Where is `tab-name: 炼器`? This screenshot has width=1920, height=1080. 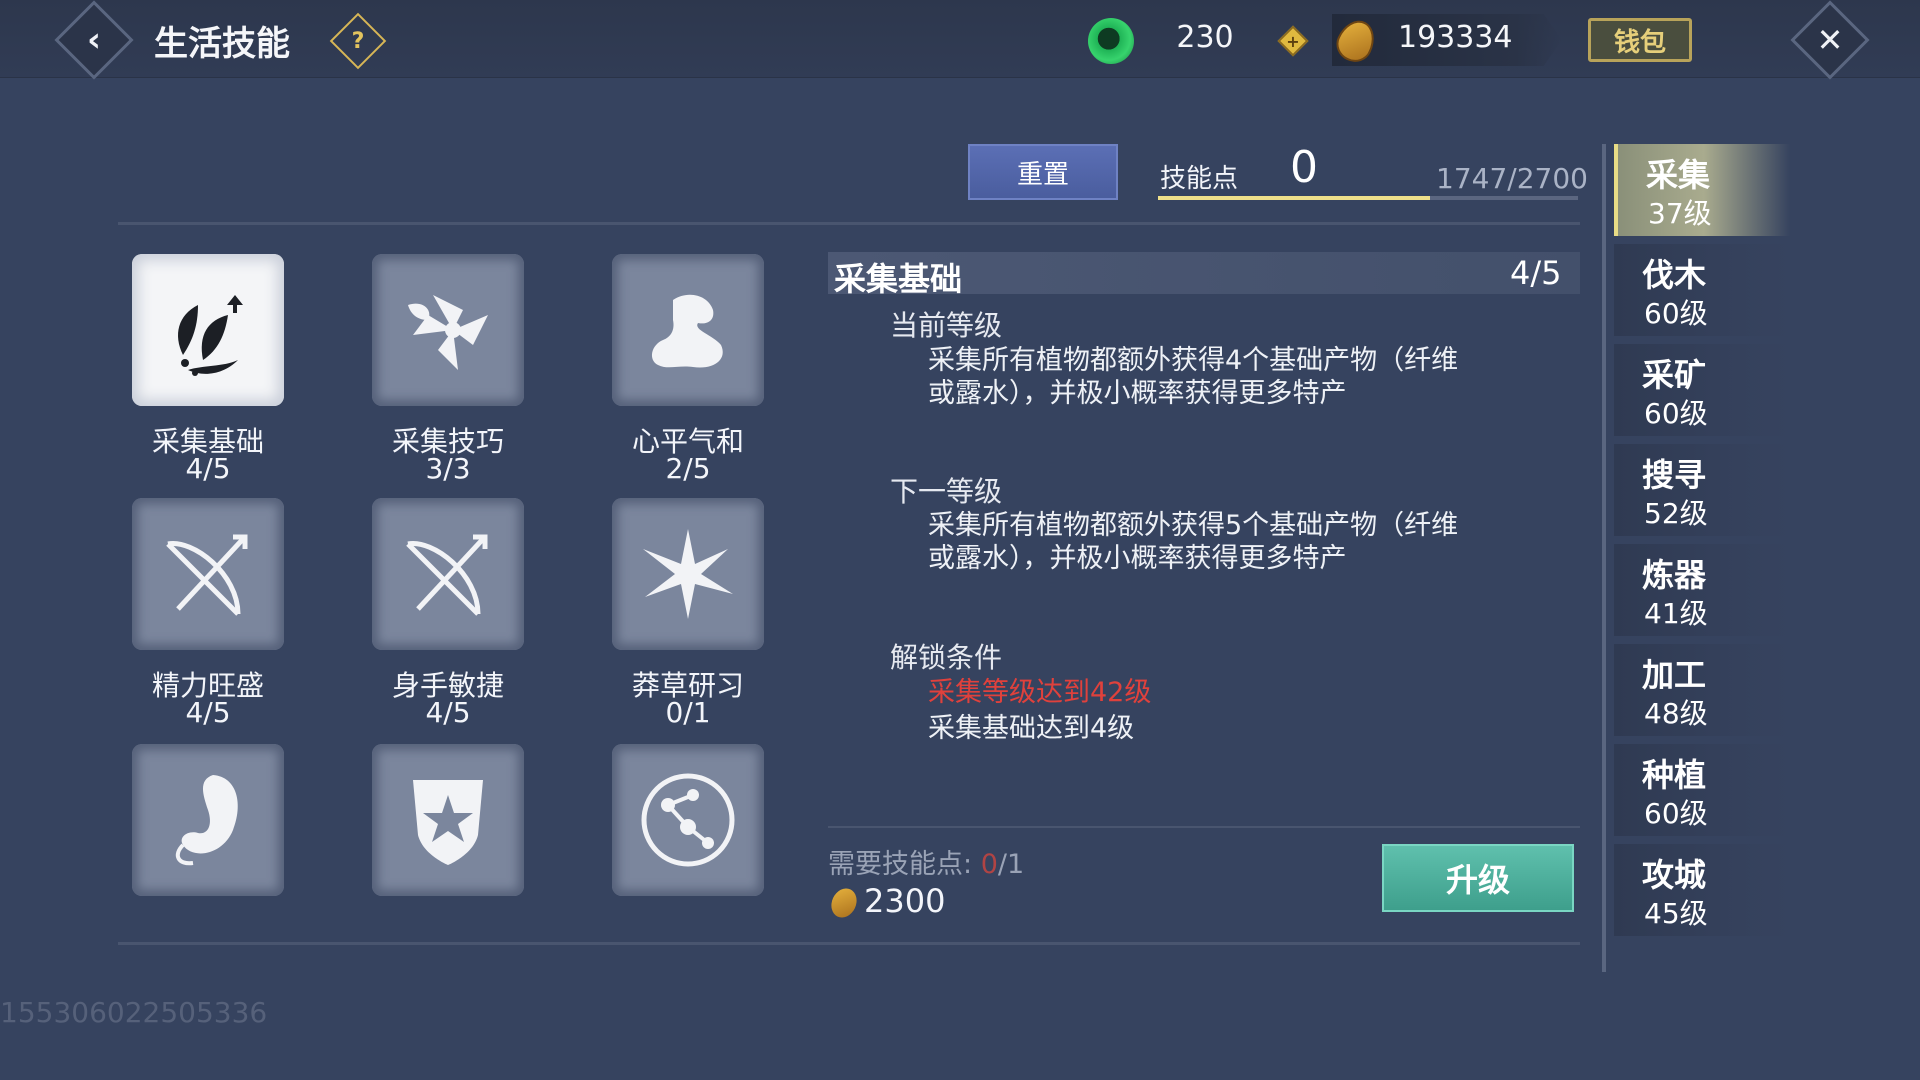
tab-name: 炼器 is located at coordinates (1674, 575).